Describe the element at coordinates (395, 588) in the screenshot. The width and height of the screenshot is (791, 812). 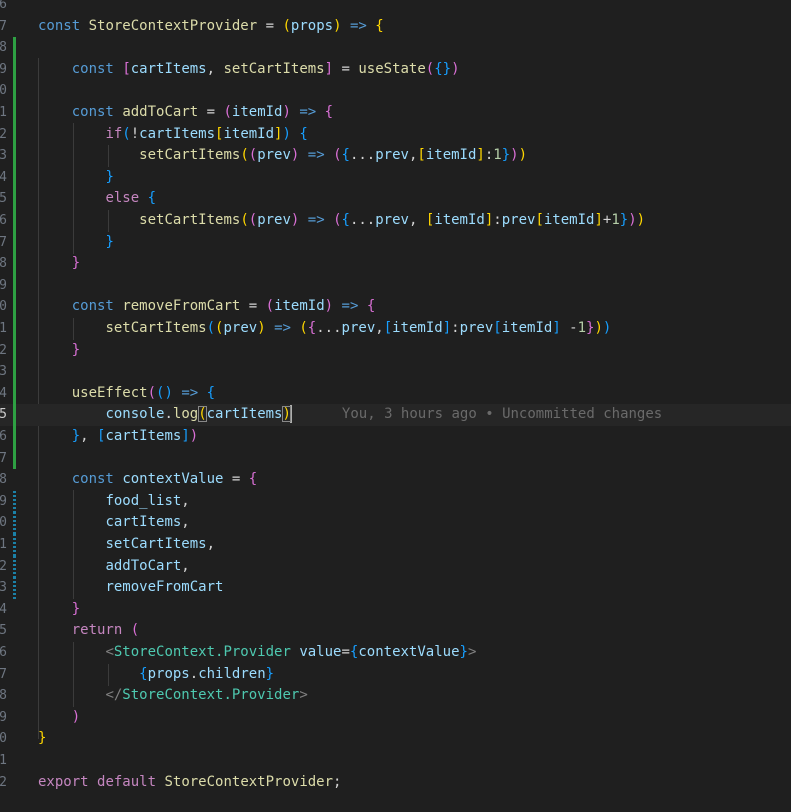
I see `code-line: 3 removeFromCart` at that location.